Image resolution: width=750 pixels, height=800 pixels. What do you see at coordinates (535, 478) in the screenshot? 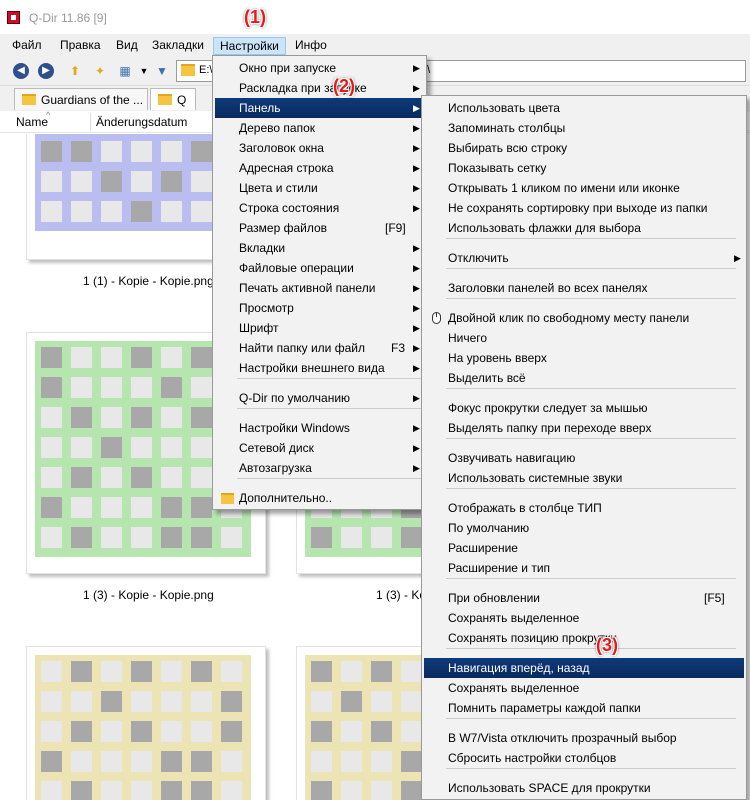
I see `menu-item-label: Использовать системные звуки` at bounding box center [535, 478].